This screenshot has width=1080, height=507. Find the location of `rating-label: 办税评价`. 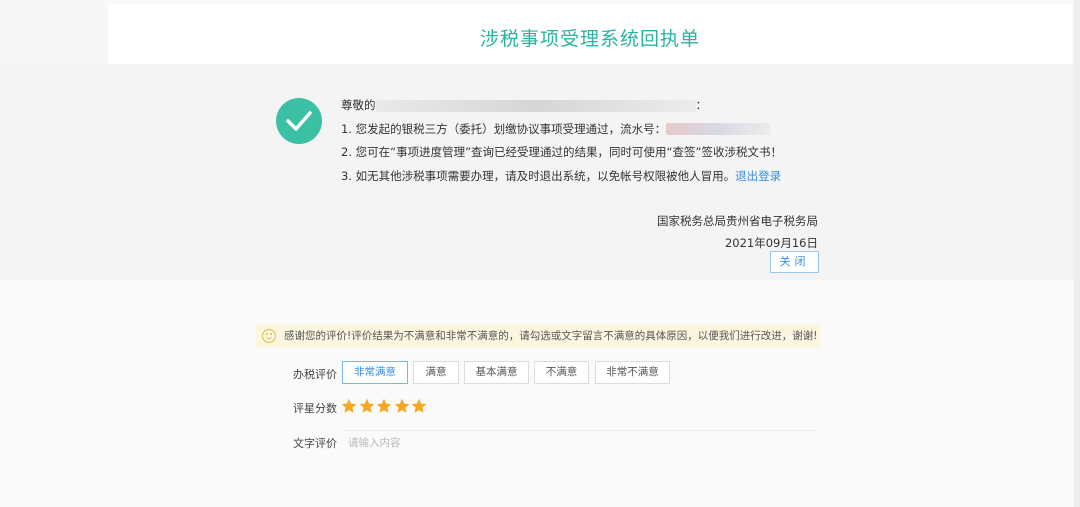

rating-label: 办税评价 is located at coordinates (315, 374).